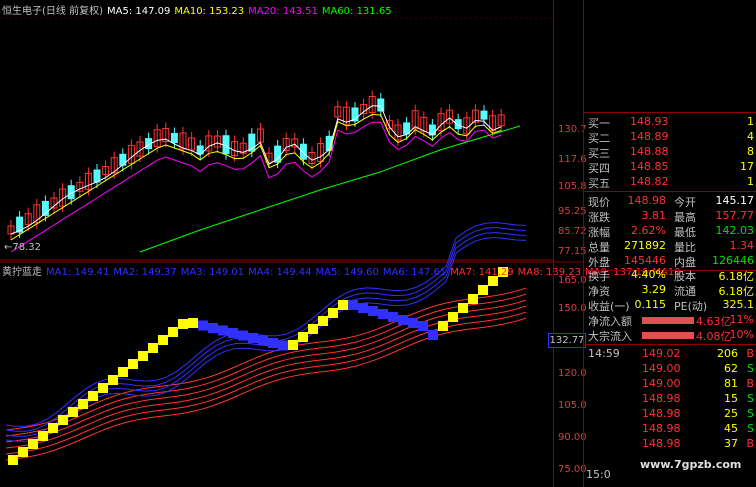  I want to click on tick-price: 149.02, so click(661, 353).